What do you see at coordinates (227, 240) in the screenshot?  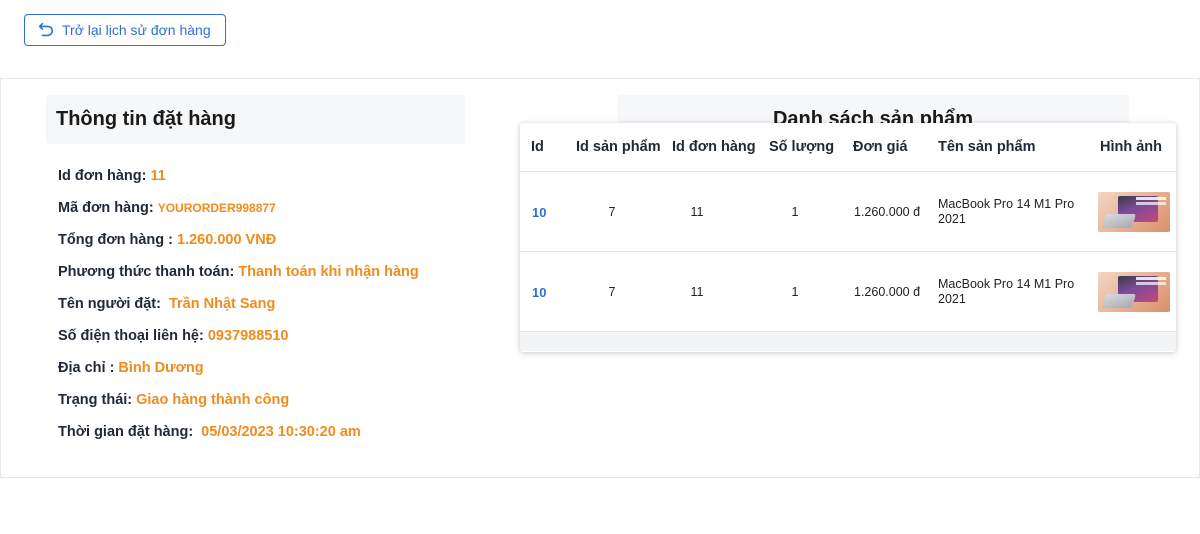 I see `order-total-value: 1.260.000 VNĐ` at bounding box center [227, 240].